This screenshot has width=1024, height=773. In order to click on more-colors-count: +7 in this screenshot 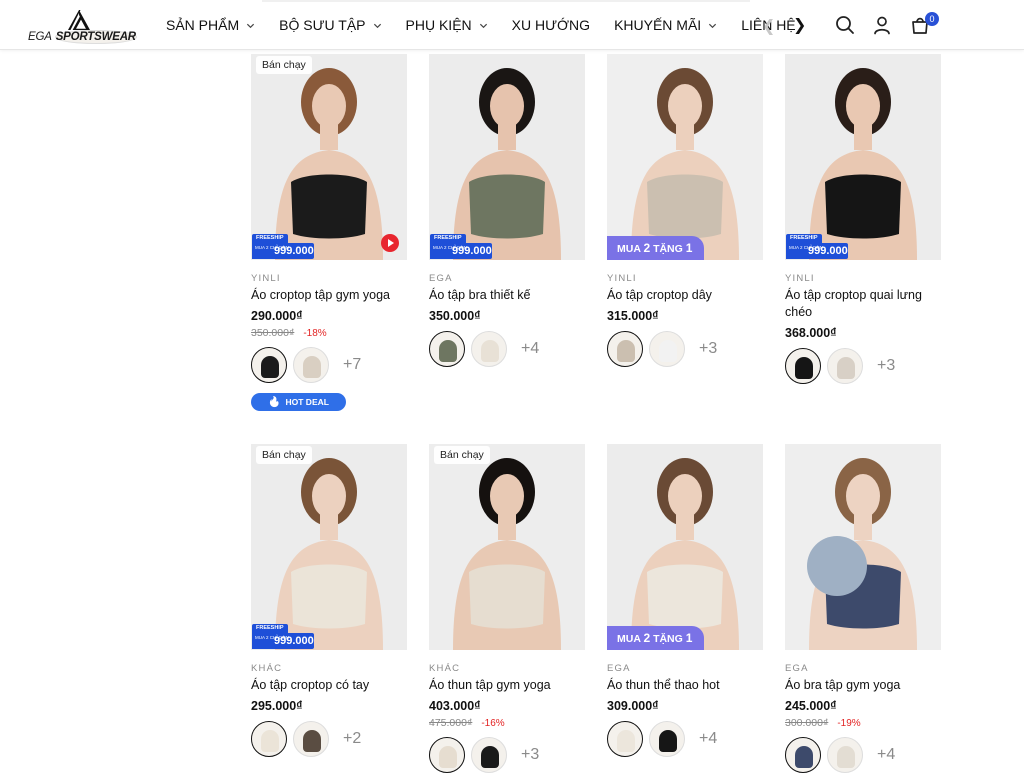, I will do `click(352, 365)`.